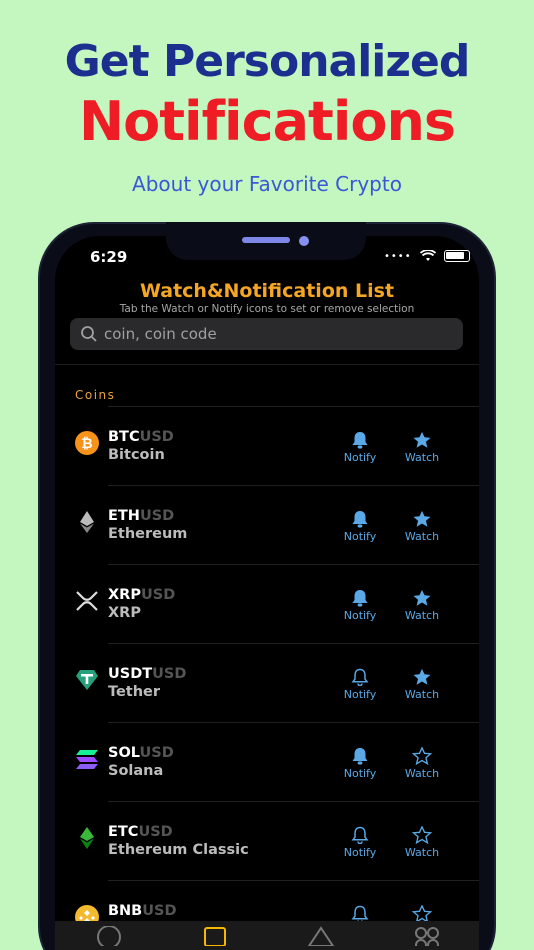 The width and height of the screenshot is (534, 950). What do you see at coordinates (123, 832) in the screenshot?
I see `coin-symbol: ETC` at bounding box center [123, 832].